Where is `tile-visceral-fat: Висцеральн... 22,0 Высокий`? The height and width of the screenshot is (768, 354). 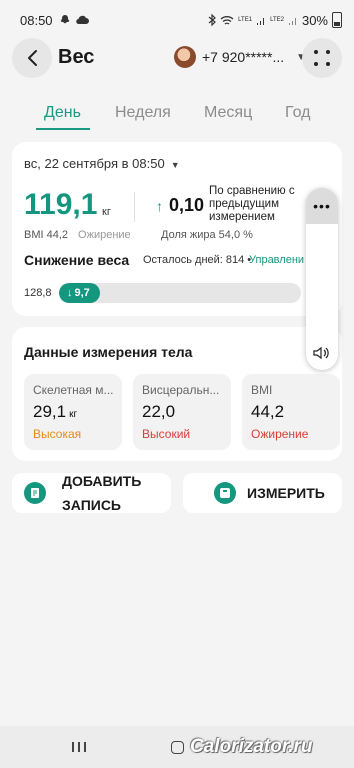 tile-visceral-fat: Висцеральн... 22,0 Высокий is located at coordinates (182, 412).